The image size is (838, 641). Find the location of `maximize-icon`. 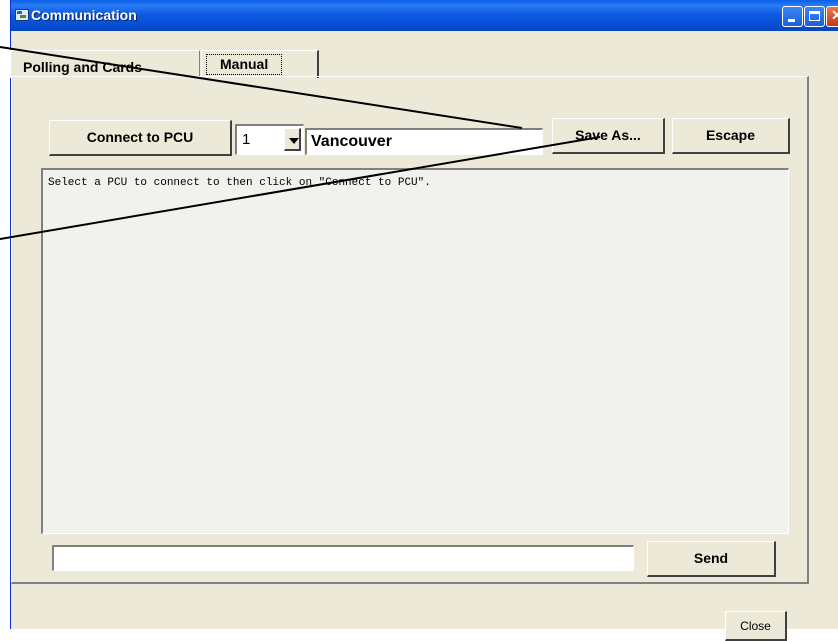

maximize-icon is located at coordinates (814, 16).